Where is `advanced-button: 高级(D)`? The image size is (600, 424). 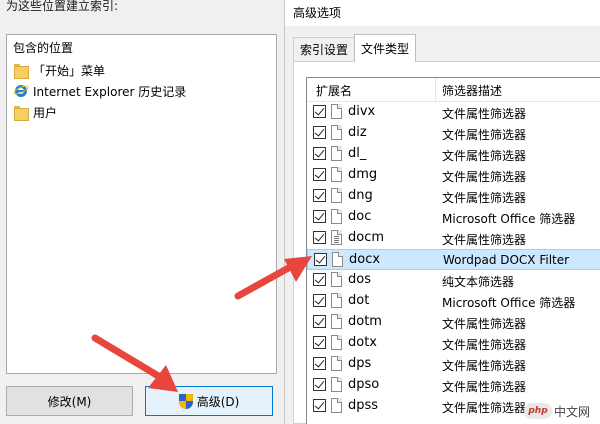
advanced-button: 高级(D) is located at coordinates (209, 401).